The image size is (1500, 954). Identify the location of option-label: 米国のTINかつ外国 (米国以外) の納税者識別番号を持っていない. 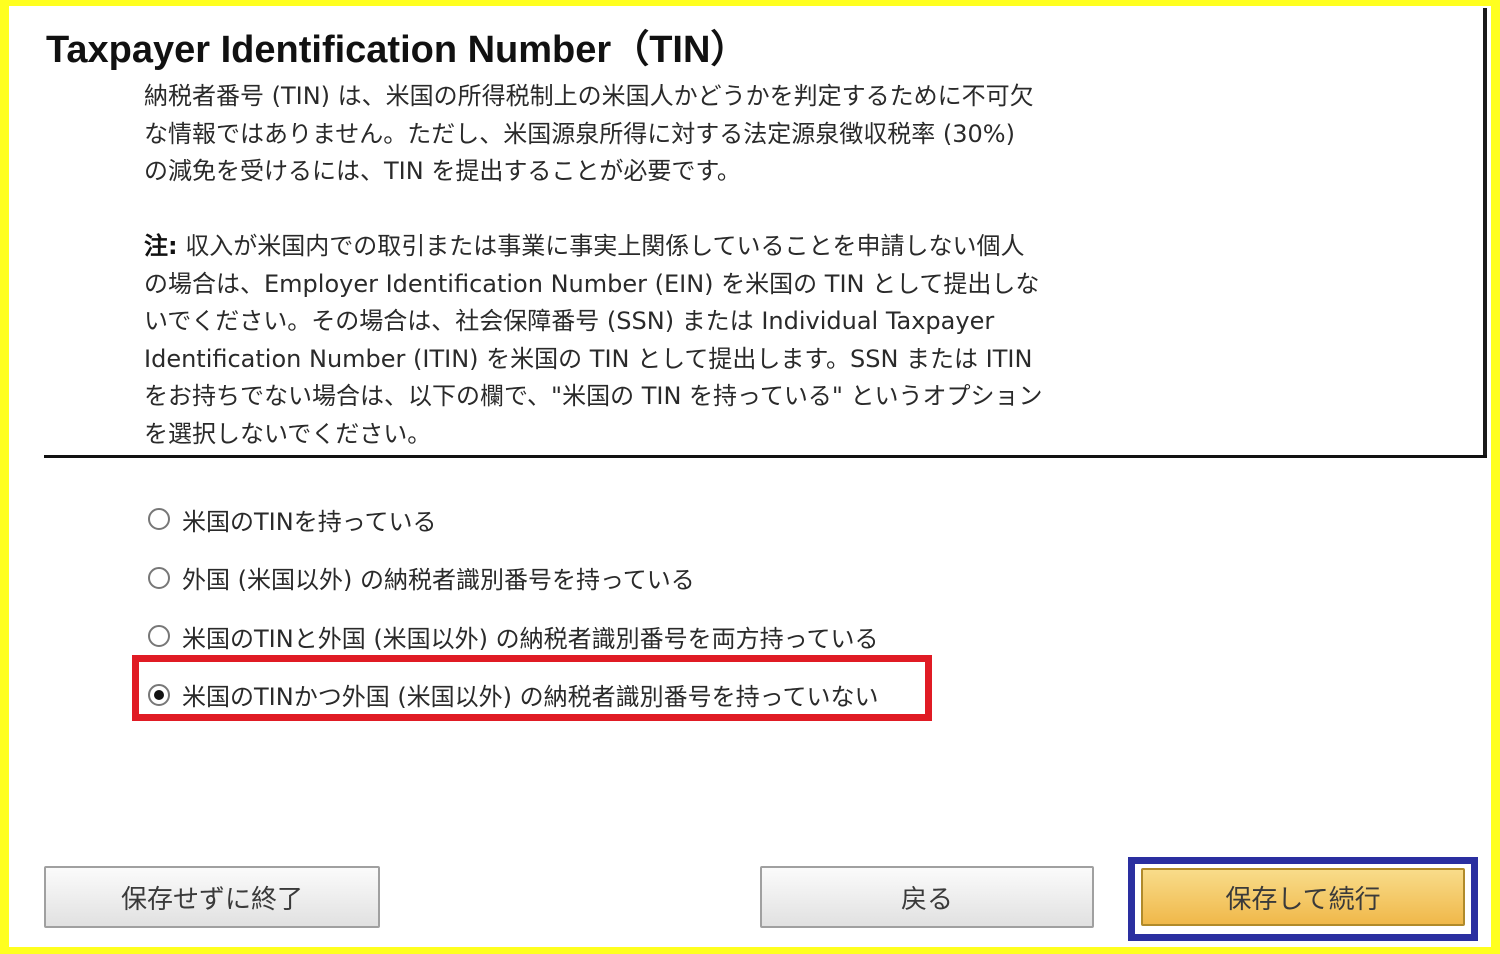
(530, 697).